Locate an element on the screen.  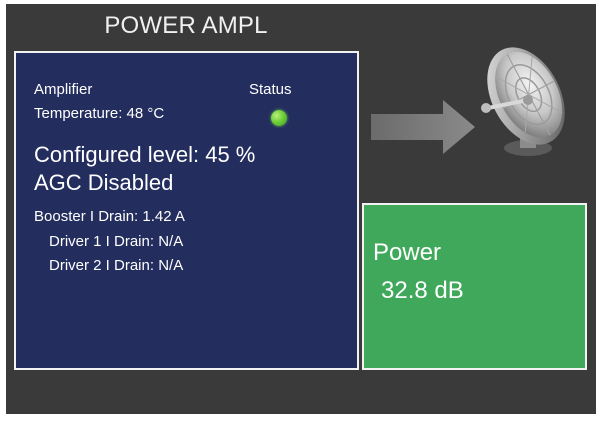
booster-drain-readout: Booster I Drain: 1.42 A is located at coordinates (109, 216).